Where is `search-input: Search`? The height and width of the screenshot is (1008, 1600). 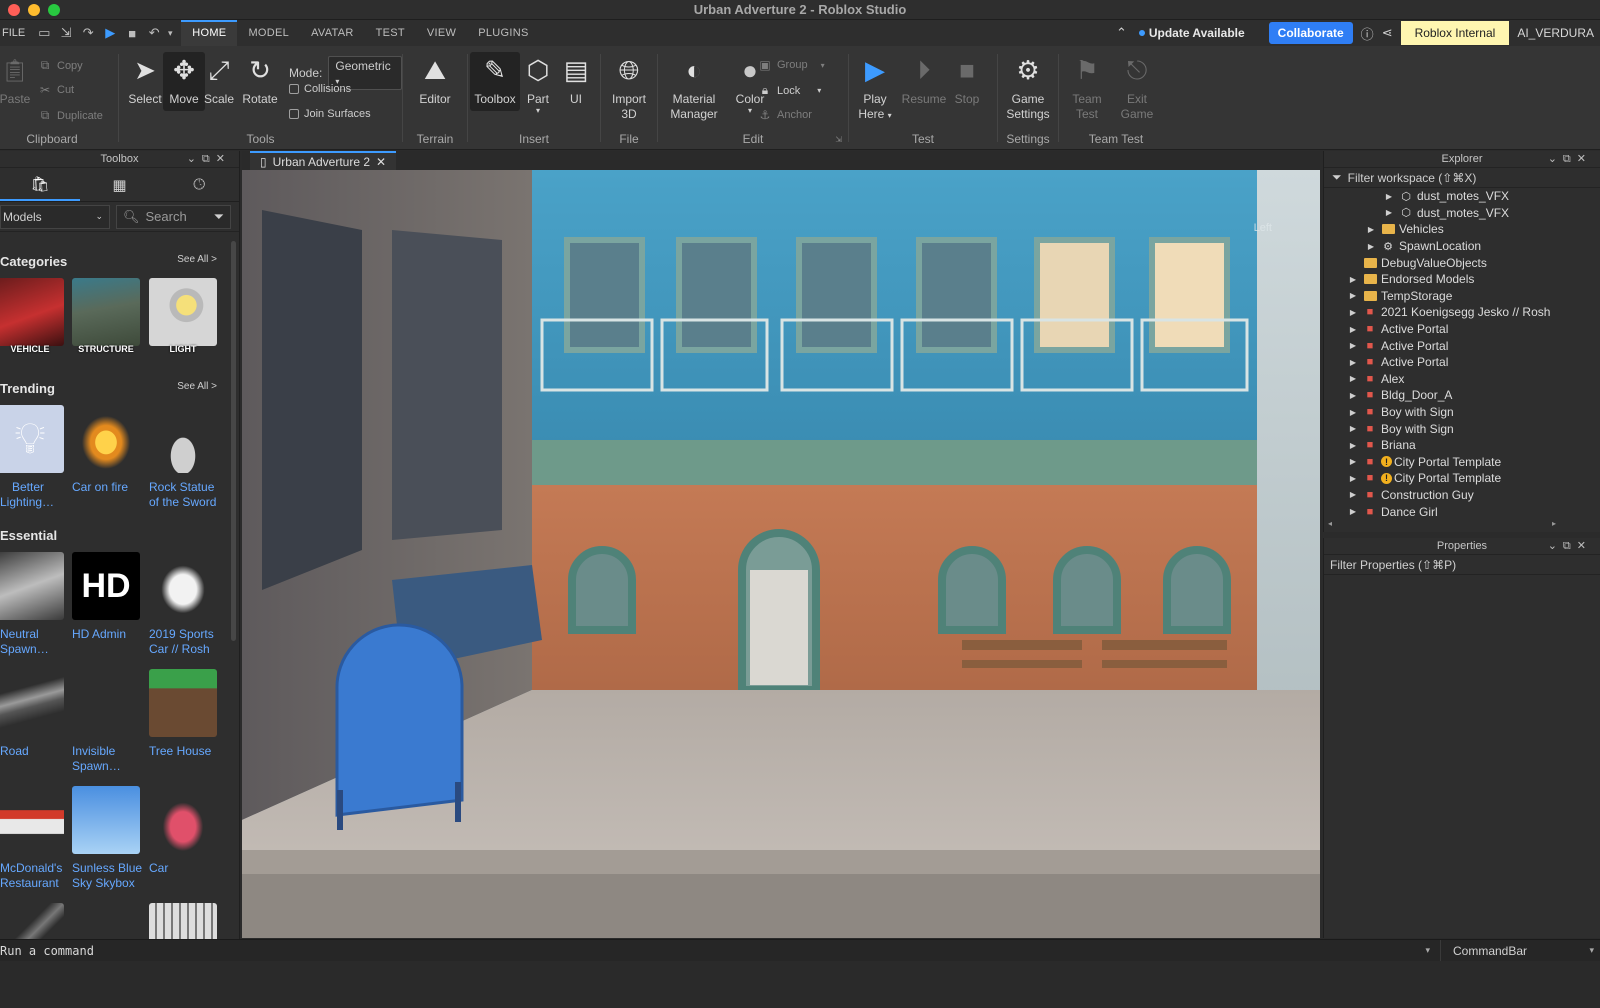 search-input: Search is located at coordinates (166, 216).